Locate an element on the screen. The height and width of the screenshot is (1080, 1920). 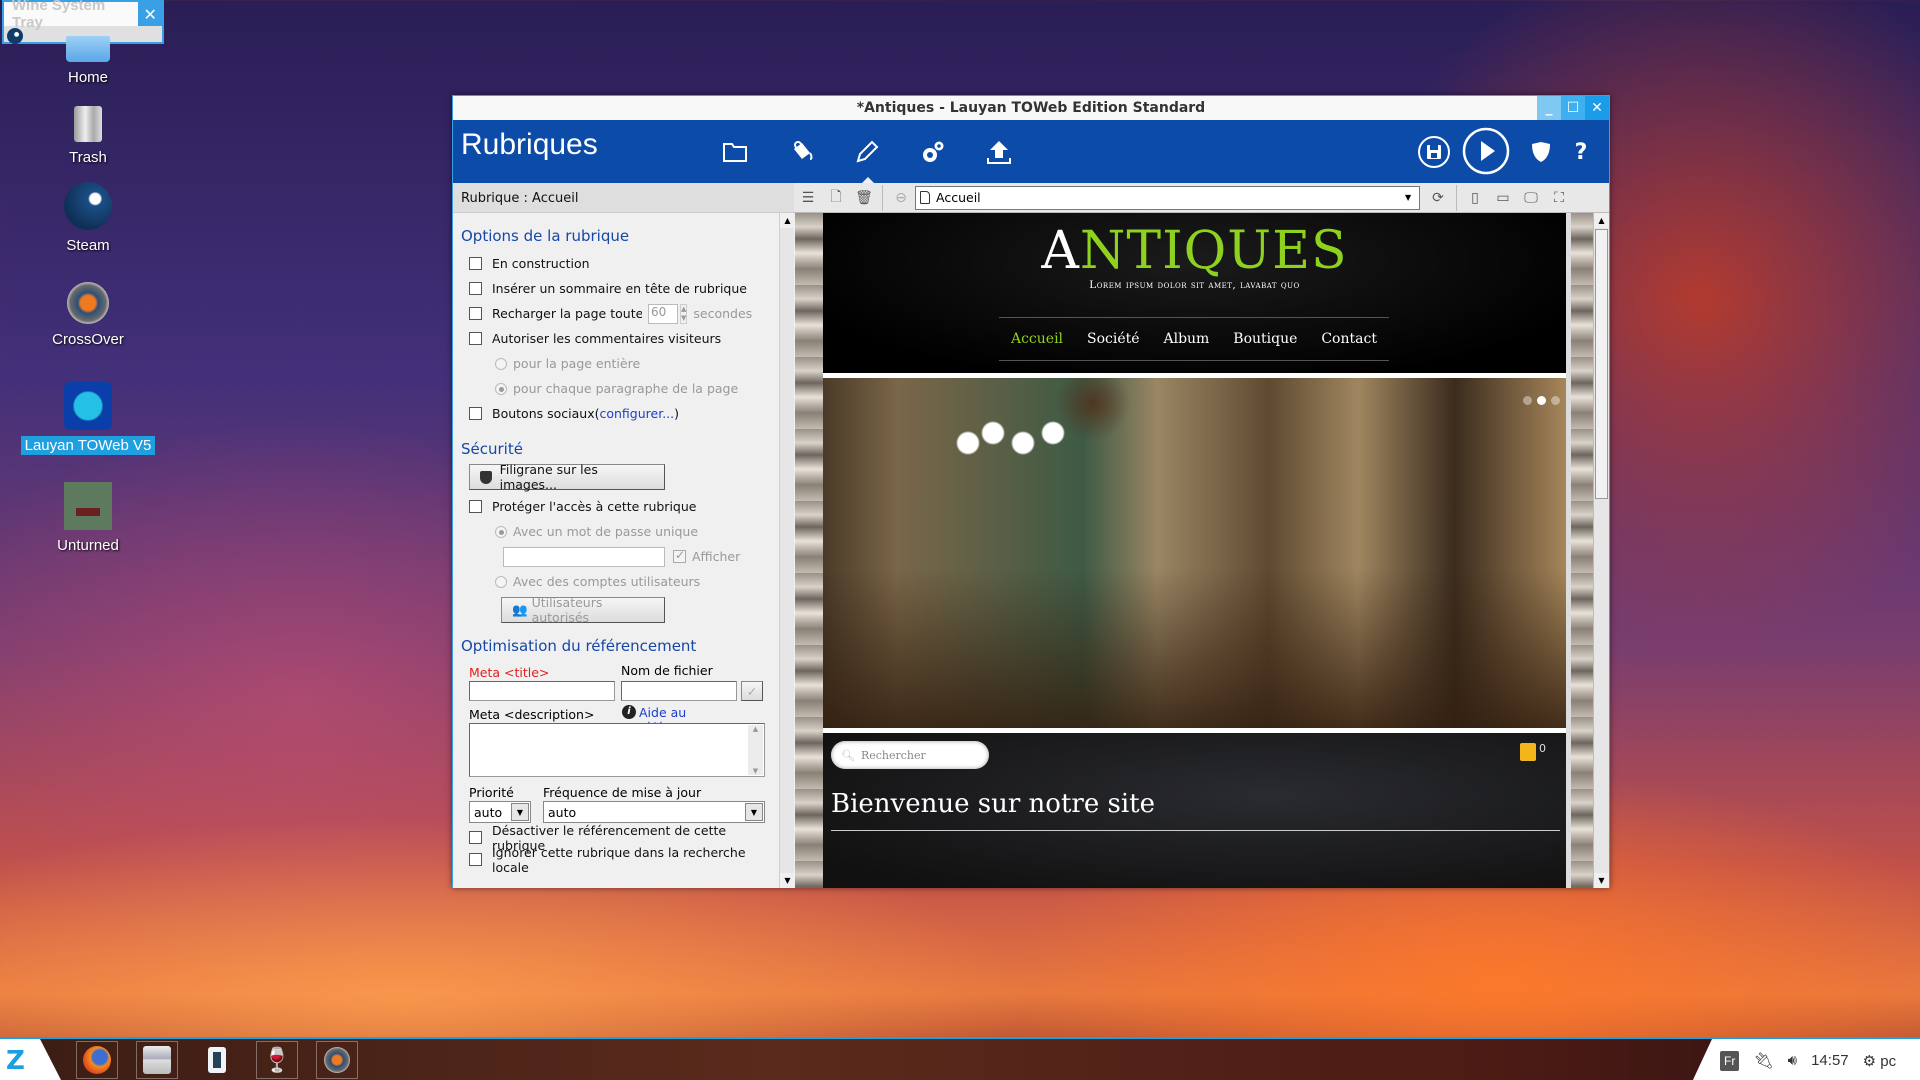
reload-seconds-input: 60 is located at coordinates (663, 313).